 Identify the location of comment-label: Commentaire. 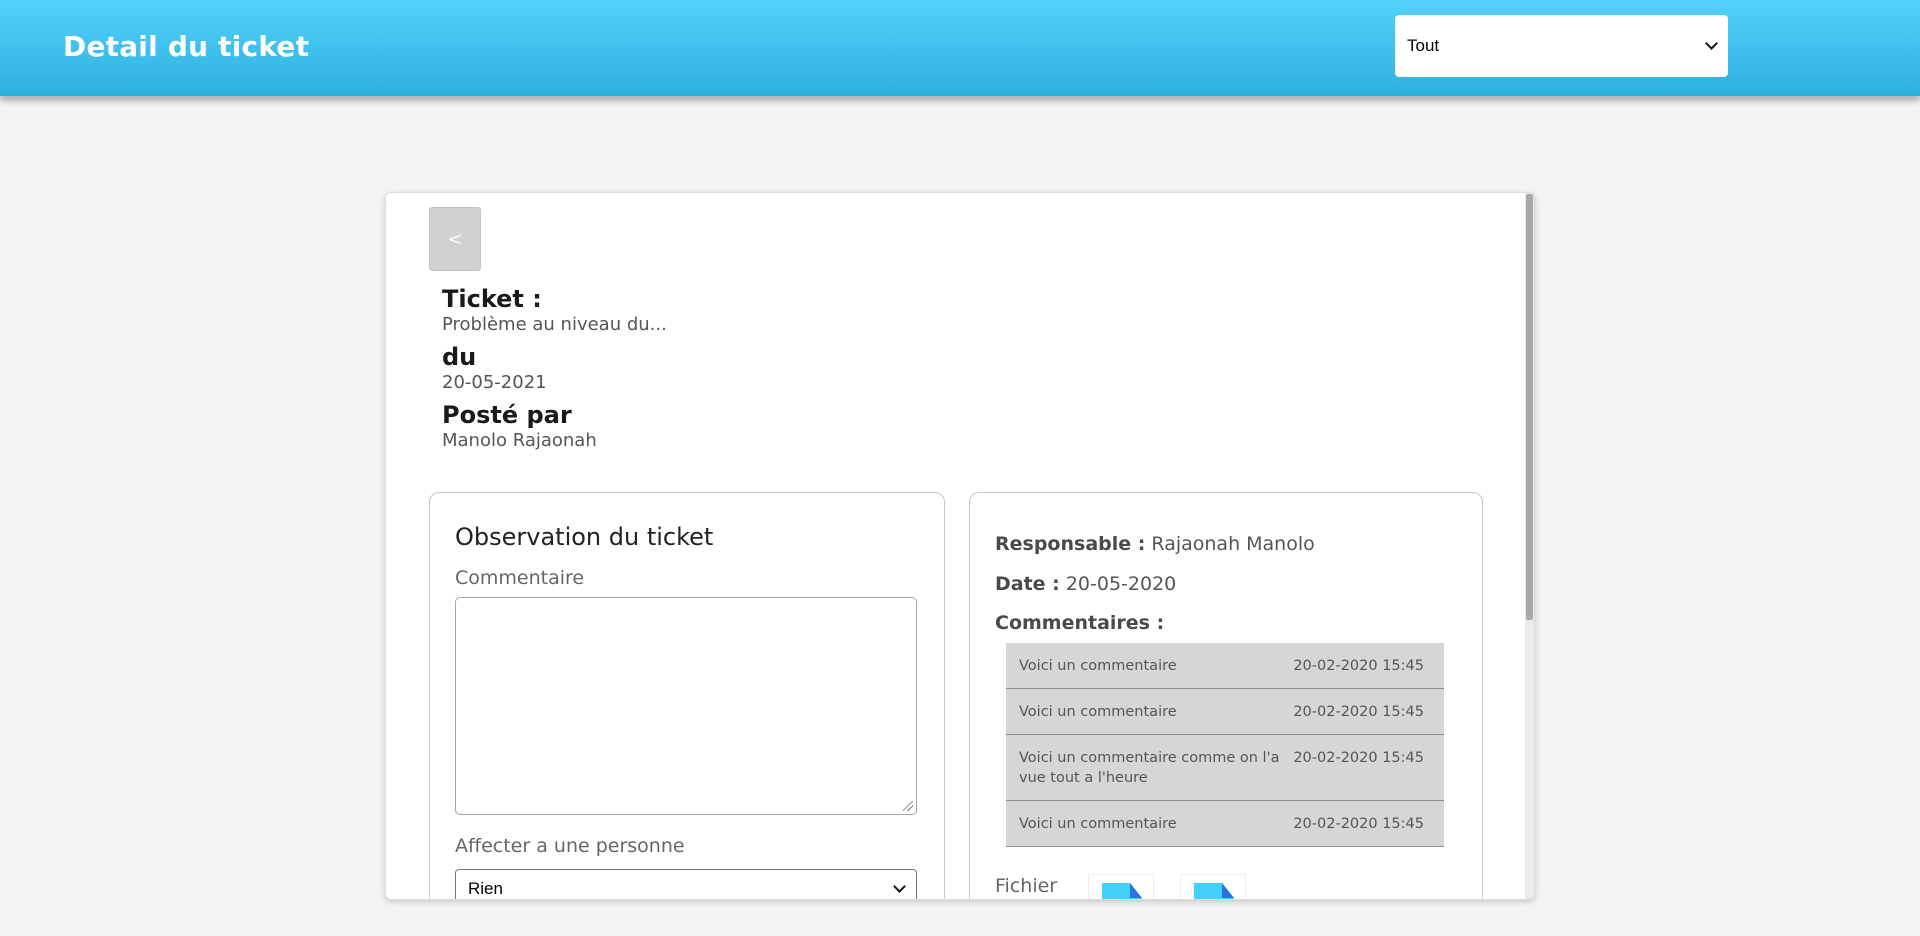
(520, 578).